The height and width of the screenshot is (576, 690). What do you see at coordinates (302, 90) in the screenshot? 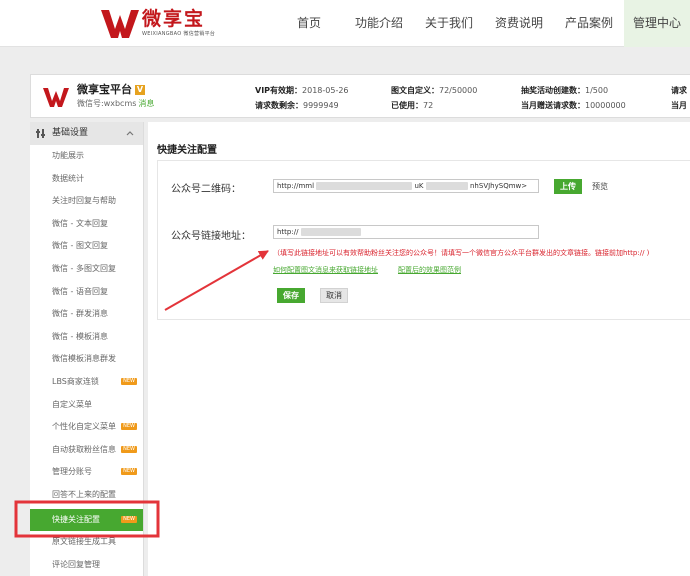
I see `stat-vip-expiry: VIP有效期：2018-05-26` at bounding box center [302, 90].